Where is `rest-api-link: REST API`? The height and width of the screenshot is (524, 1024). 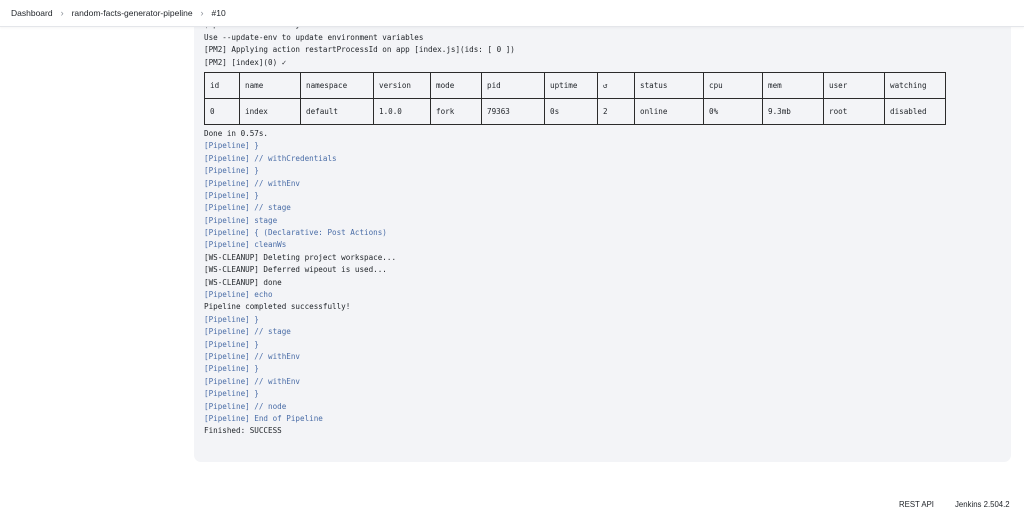 rest-api-link: REST API is located at coordinates (916, 504).